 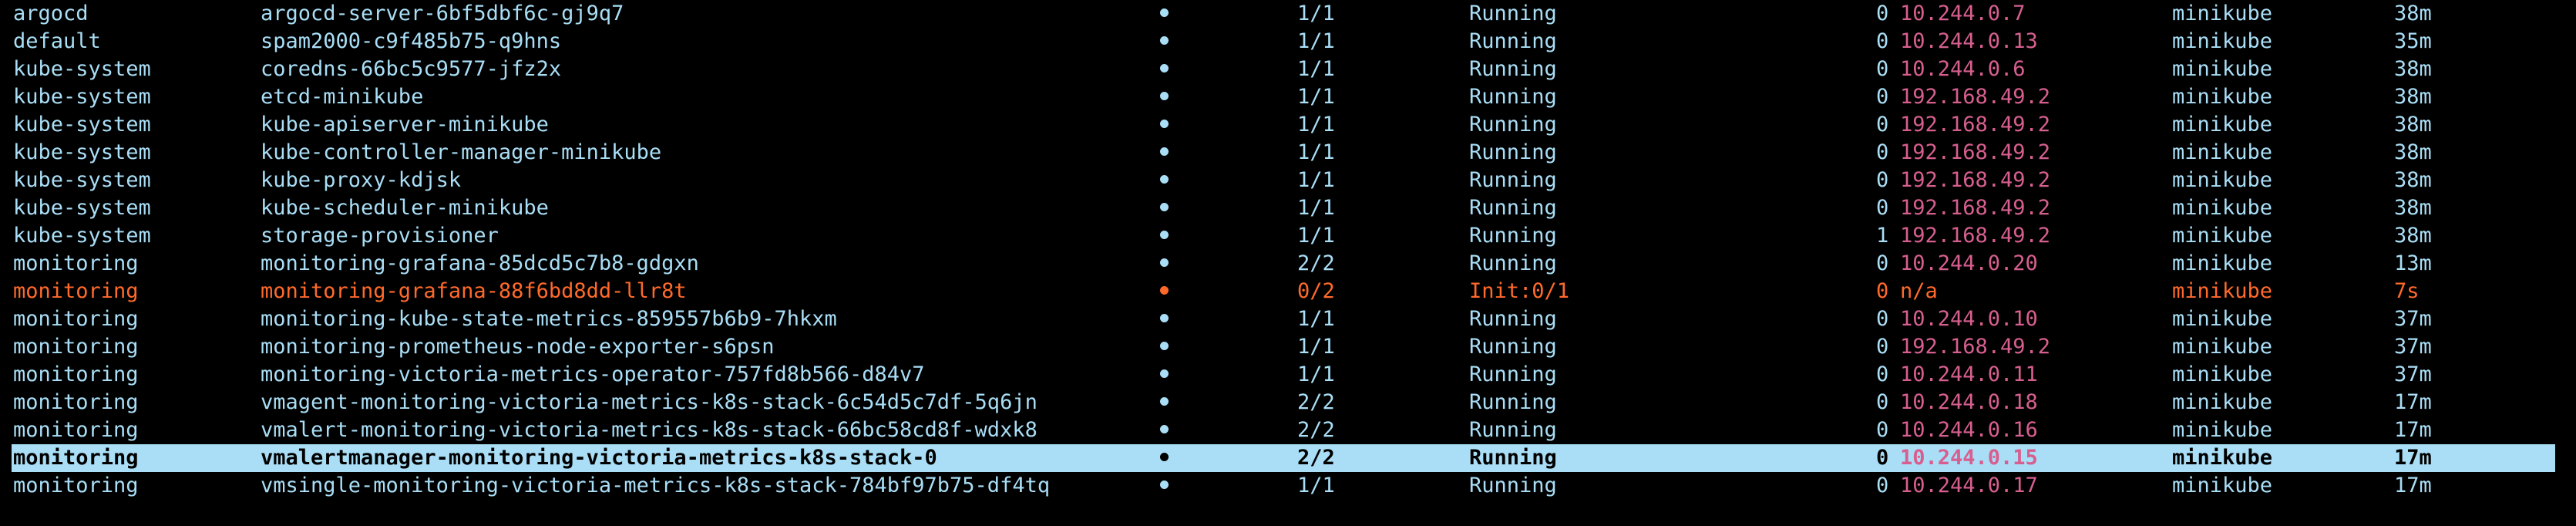 I want to click on pod-name: storage-provisioner, so click(x=380, y=236).